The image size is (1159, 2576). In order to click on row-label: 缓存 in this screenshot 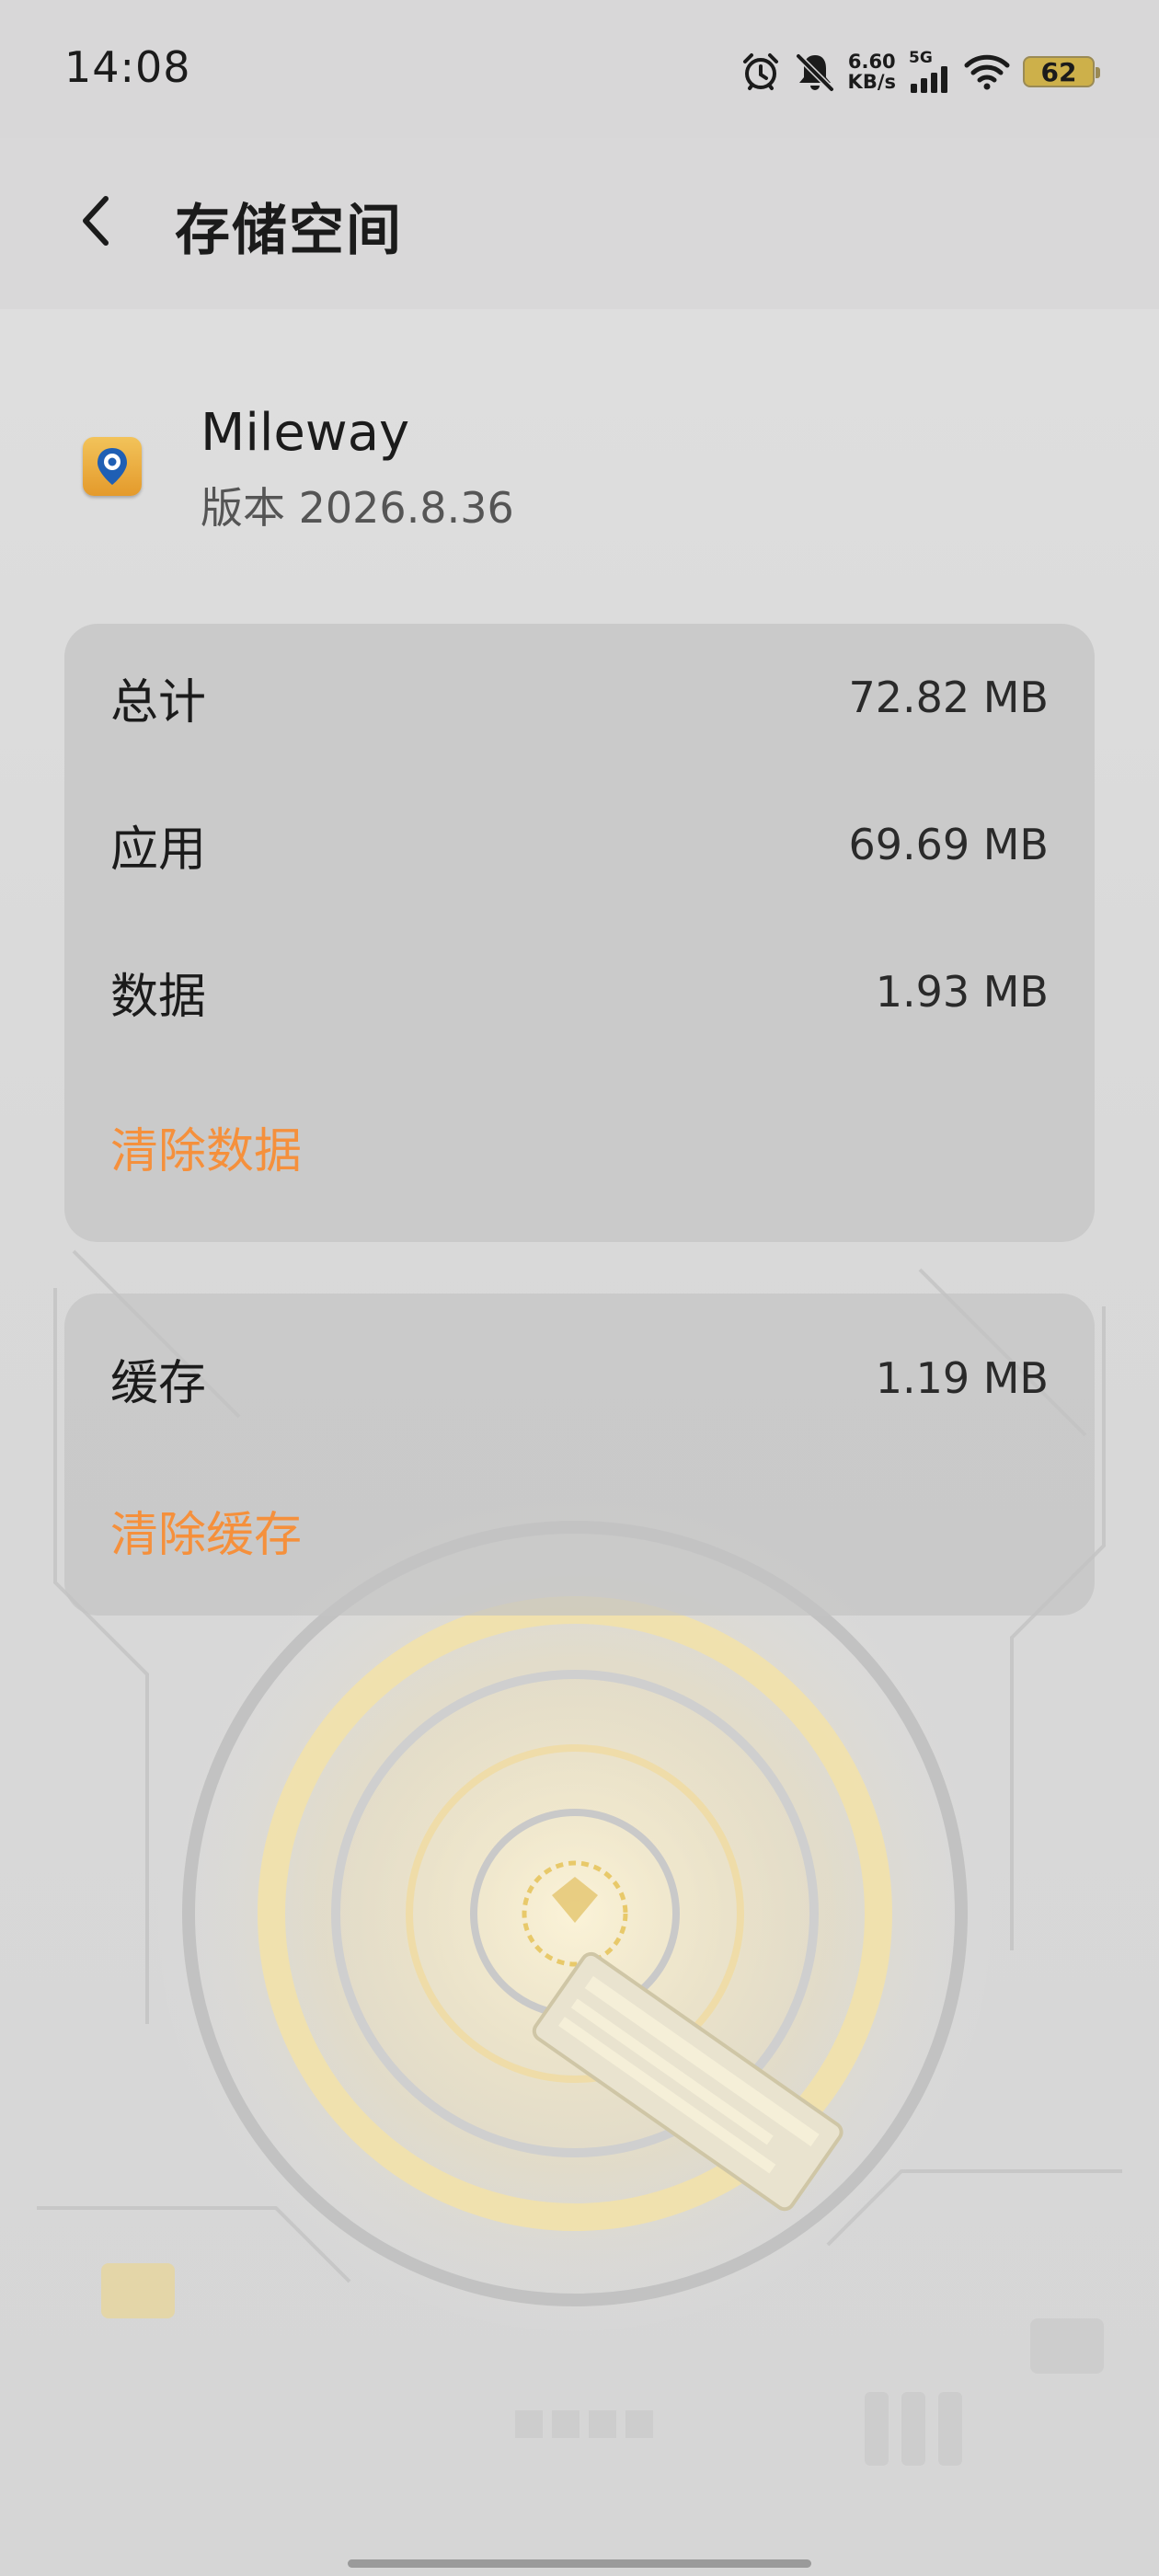, I will do `click(158, 1383)`.